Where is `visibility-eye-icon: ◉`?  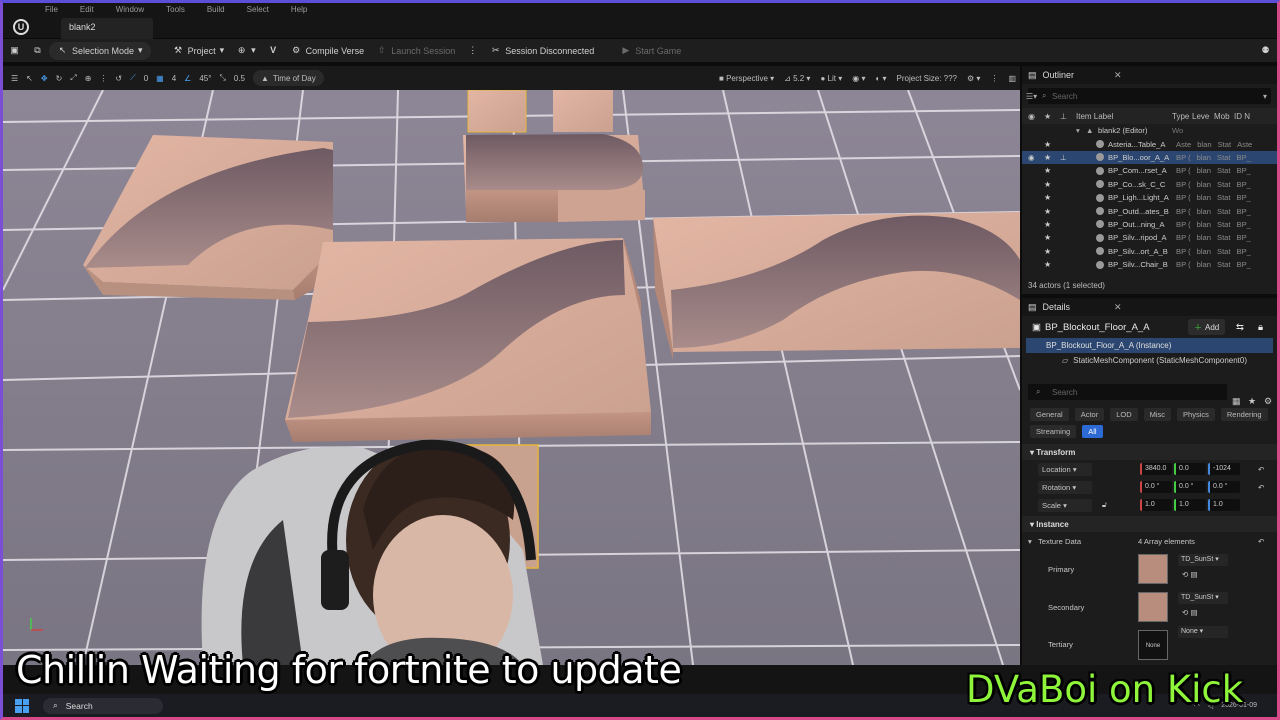
visibility-eye-icon: ◉ is located at coordinates (1031, 116).